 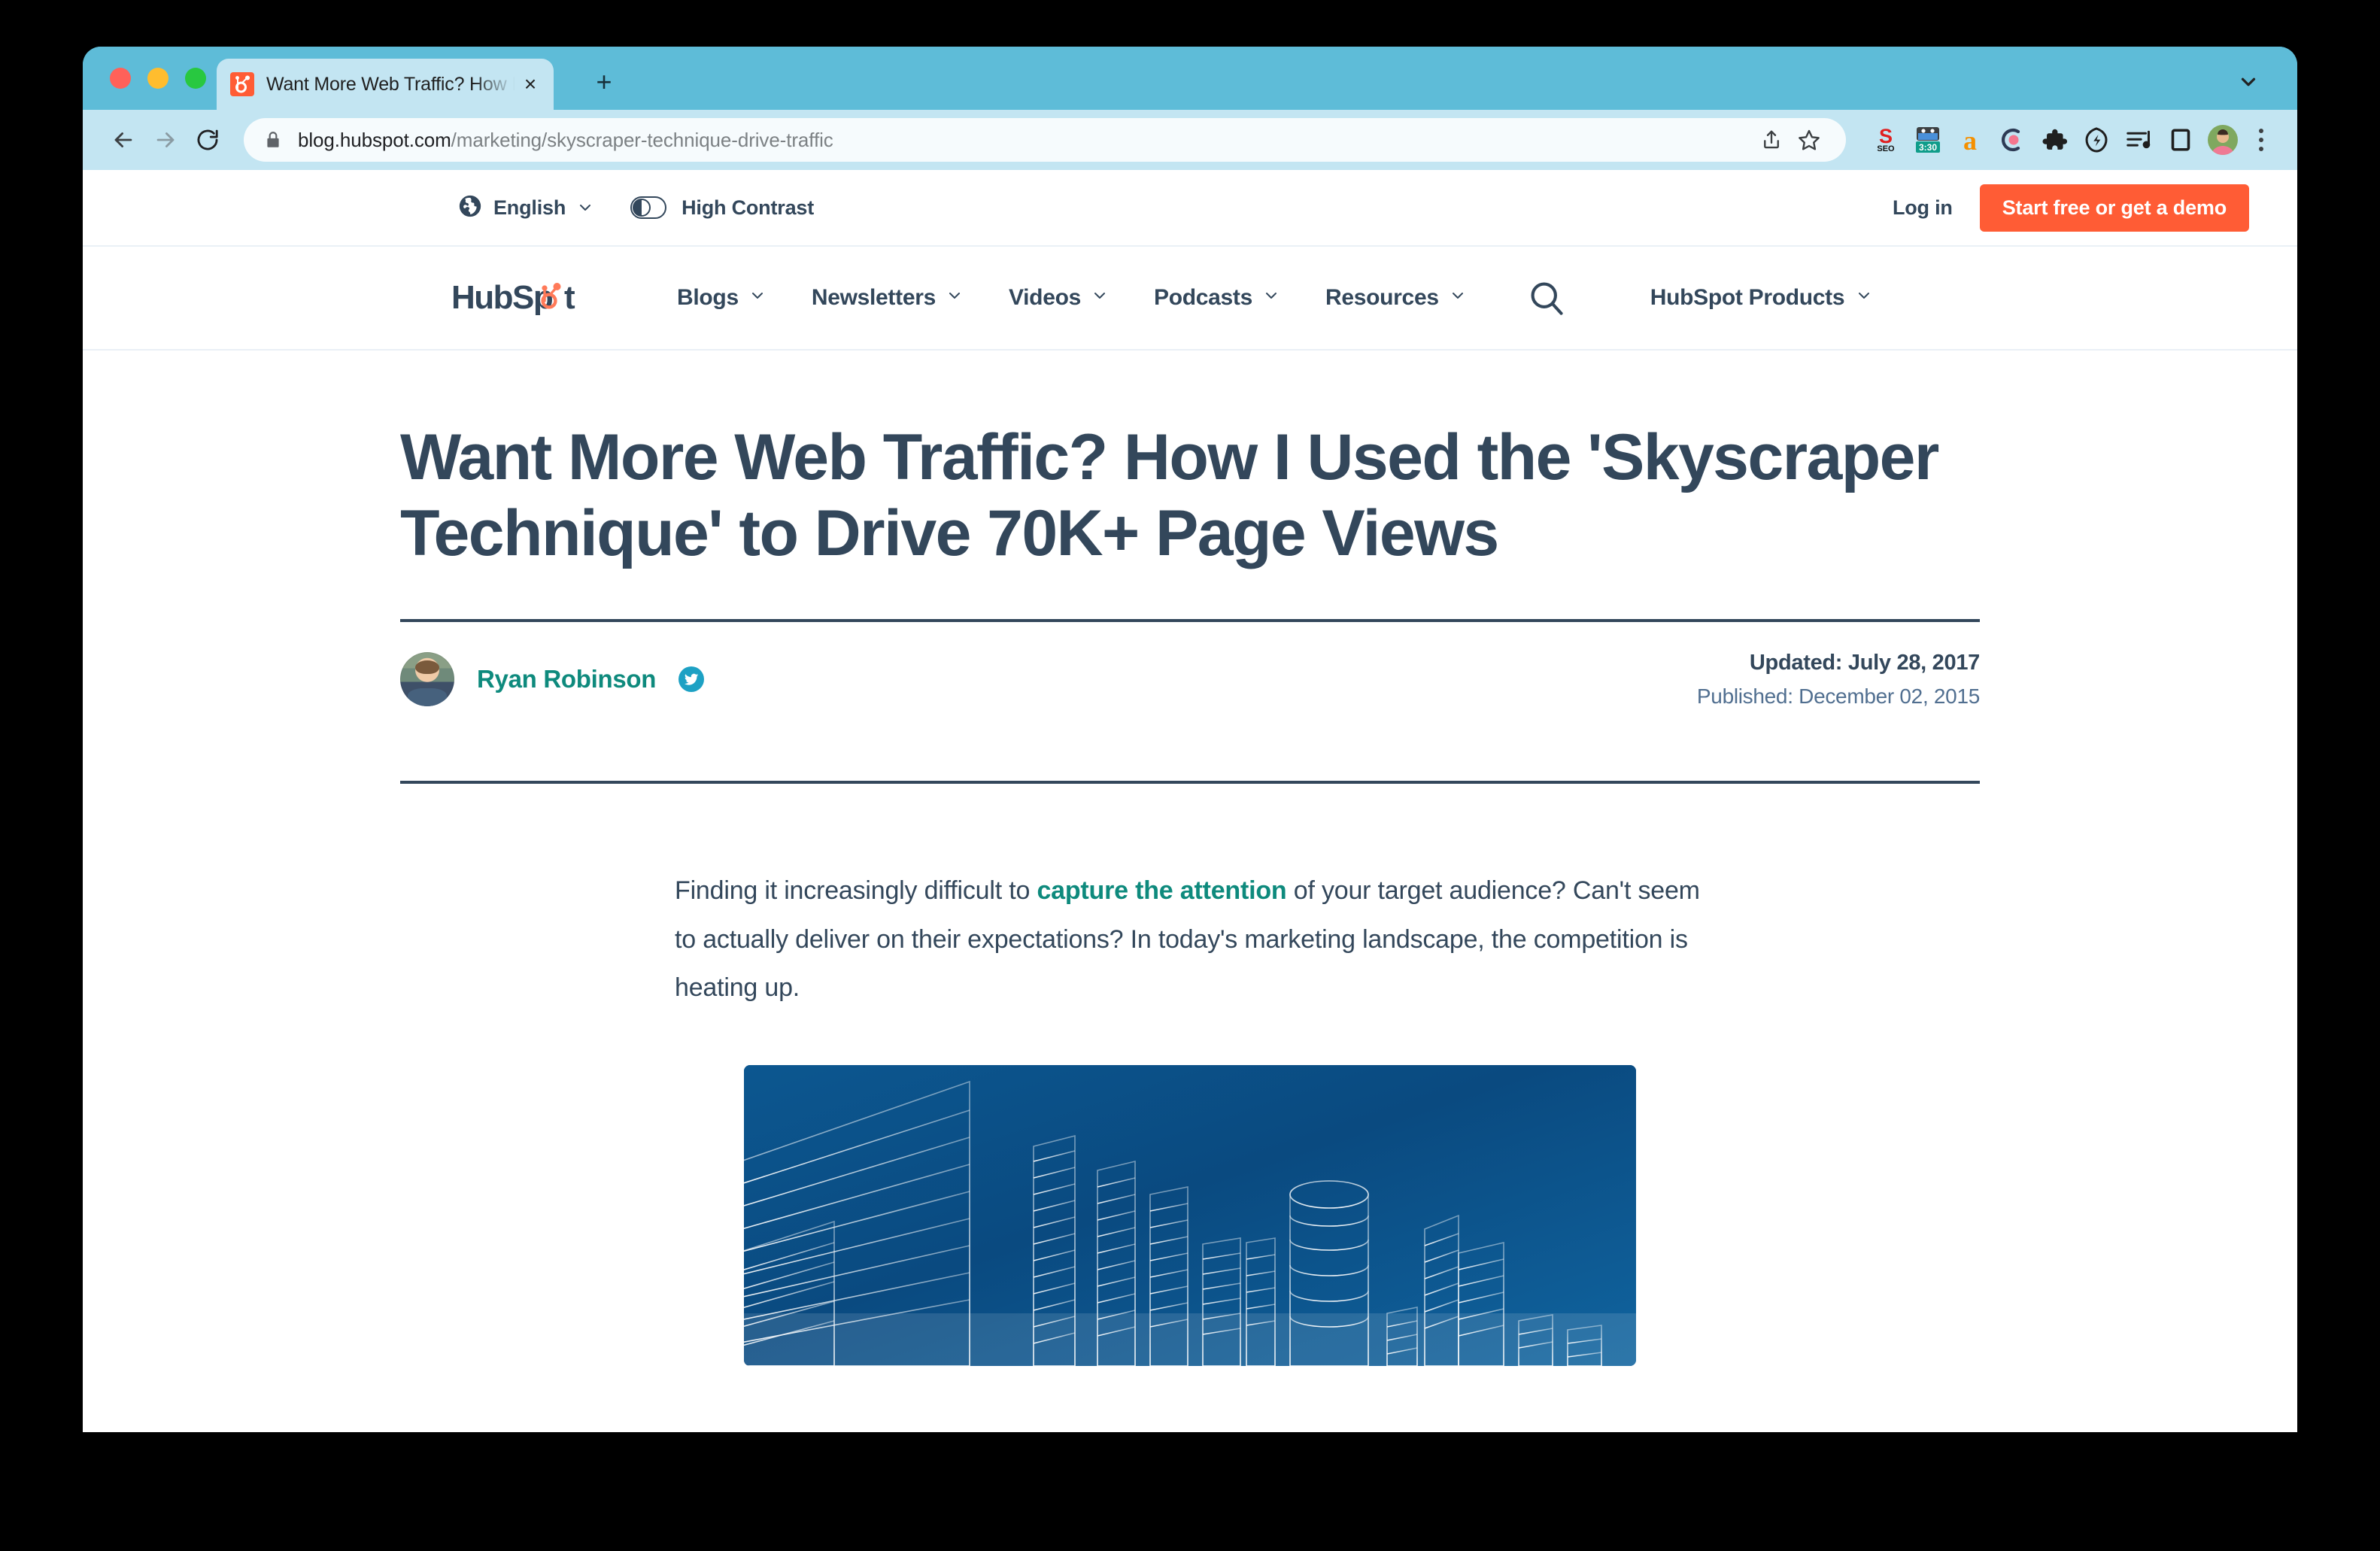 I want to click on seo-extension-icon: S SEO, so click(x=1885, y=140).